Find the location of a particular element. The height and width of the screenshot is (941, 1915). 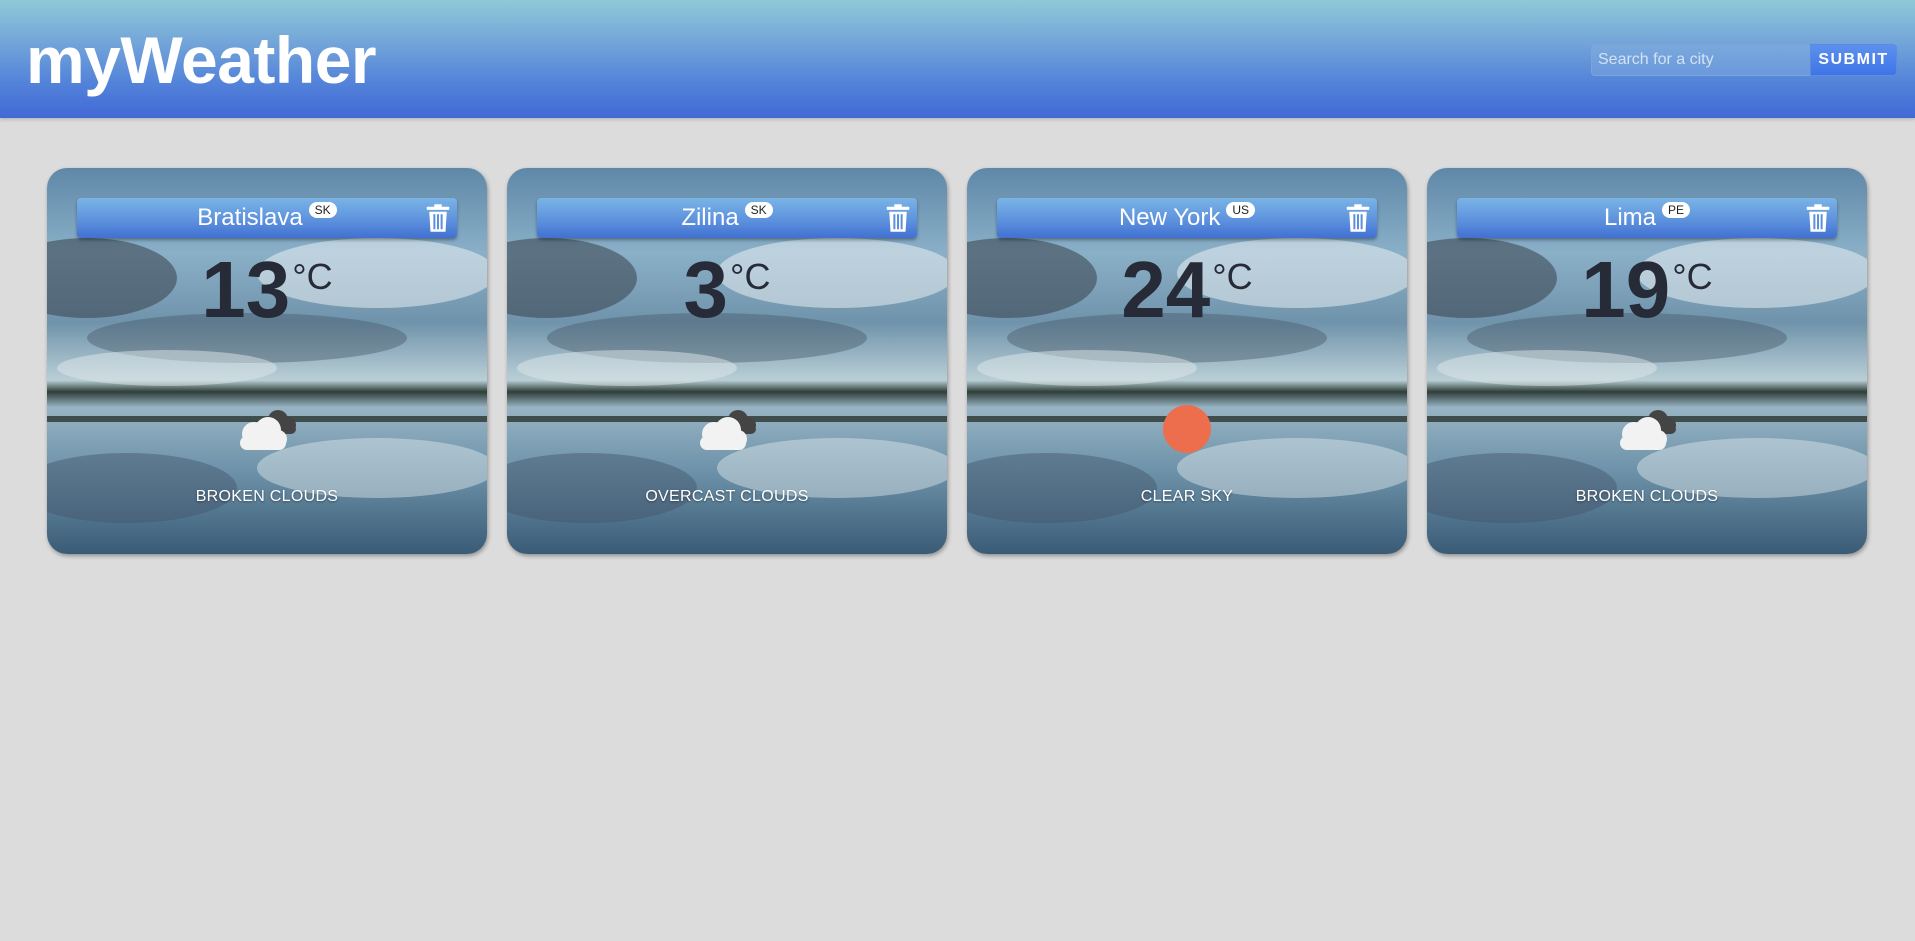

temperature-value: 3 is located at coordinates (706, 289).